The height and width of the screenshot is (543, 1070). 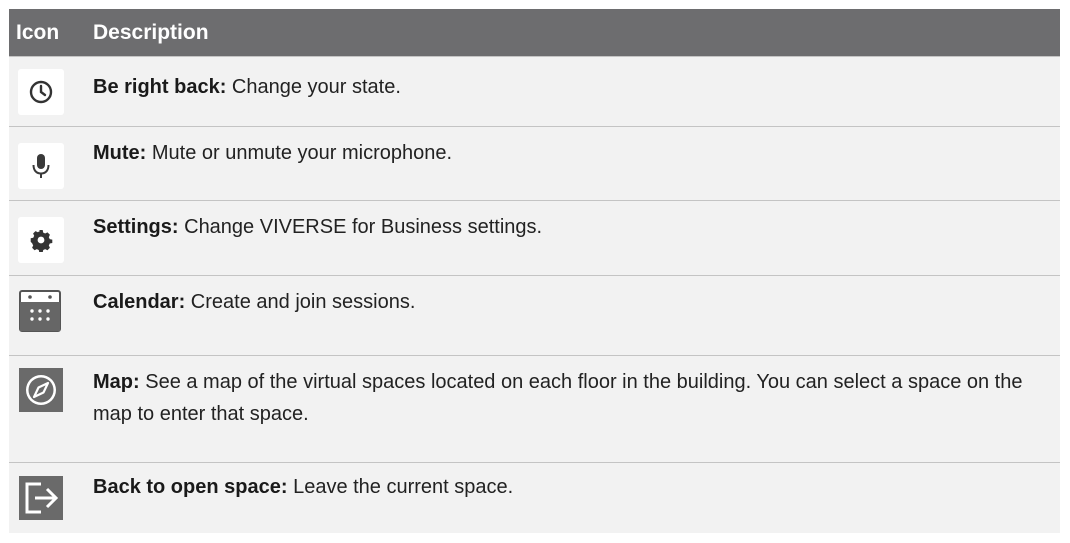 I want to click on row-term: Be right back:, so click(x=160, y=87).